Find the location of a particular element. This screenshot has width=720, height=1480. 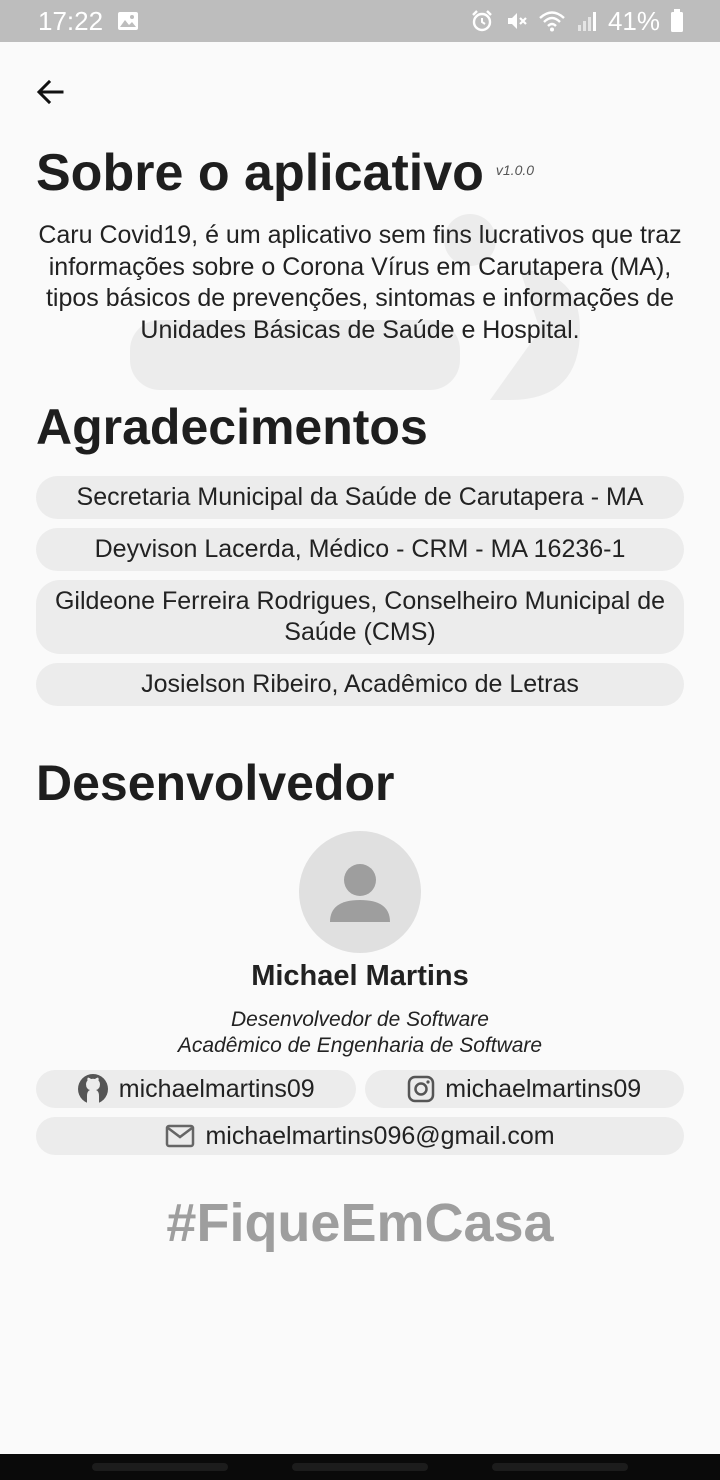

thanks-title: Agradecimentos is located at coordinates (232, 427).